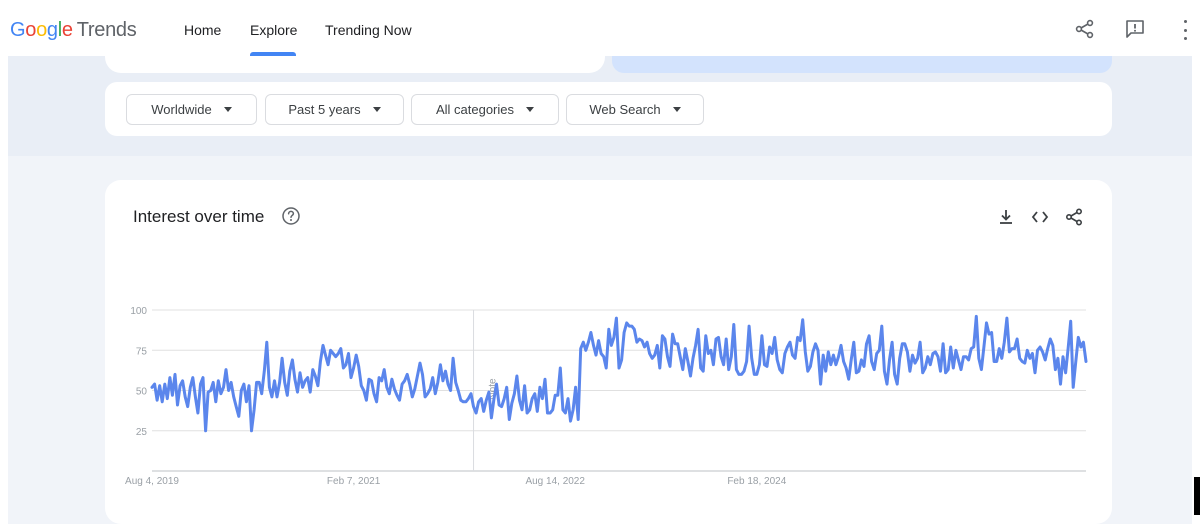  I want to click on x-tick-label: Feb 7, 2021, so click(354, 481).